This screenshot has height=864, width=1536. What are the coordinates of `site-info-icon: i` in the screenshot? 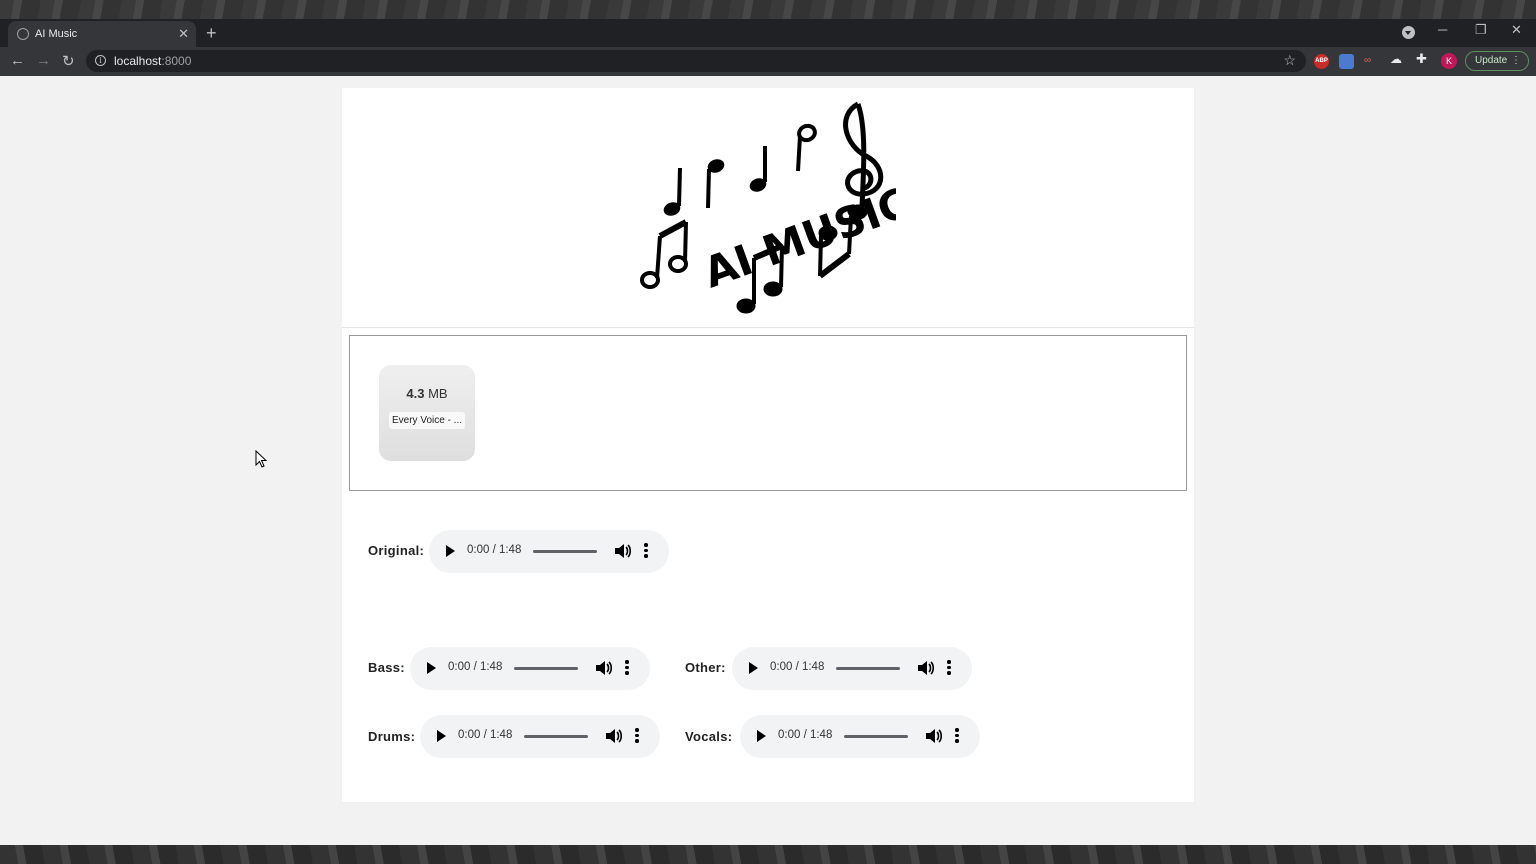 It's located at (100, 60).